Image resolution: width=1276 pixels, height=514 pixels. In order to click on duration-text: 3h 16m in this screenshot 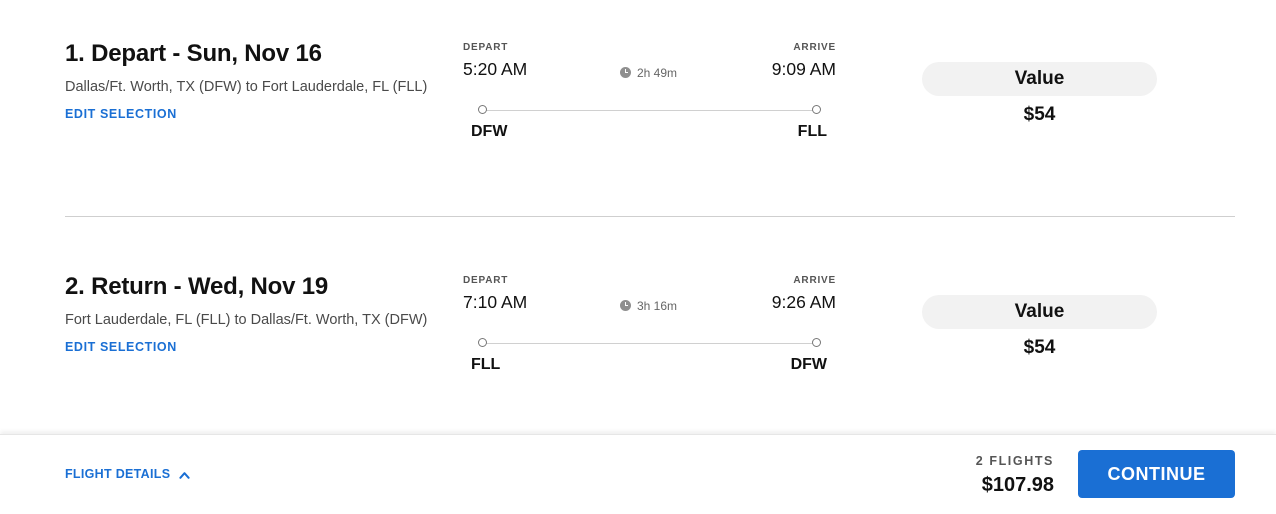, I will do `click(657, 306)`.